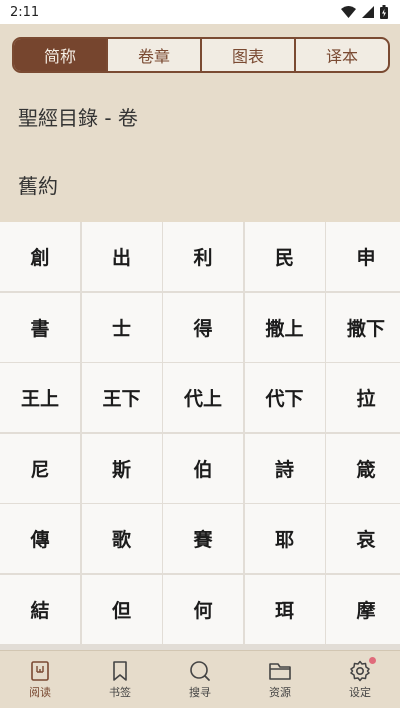  Describe the element at coordinates (363, 609) in the screenshot. I see `book-cell: 摩` at that location.